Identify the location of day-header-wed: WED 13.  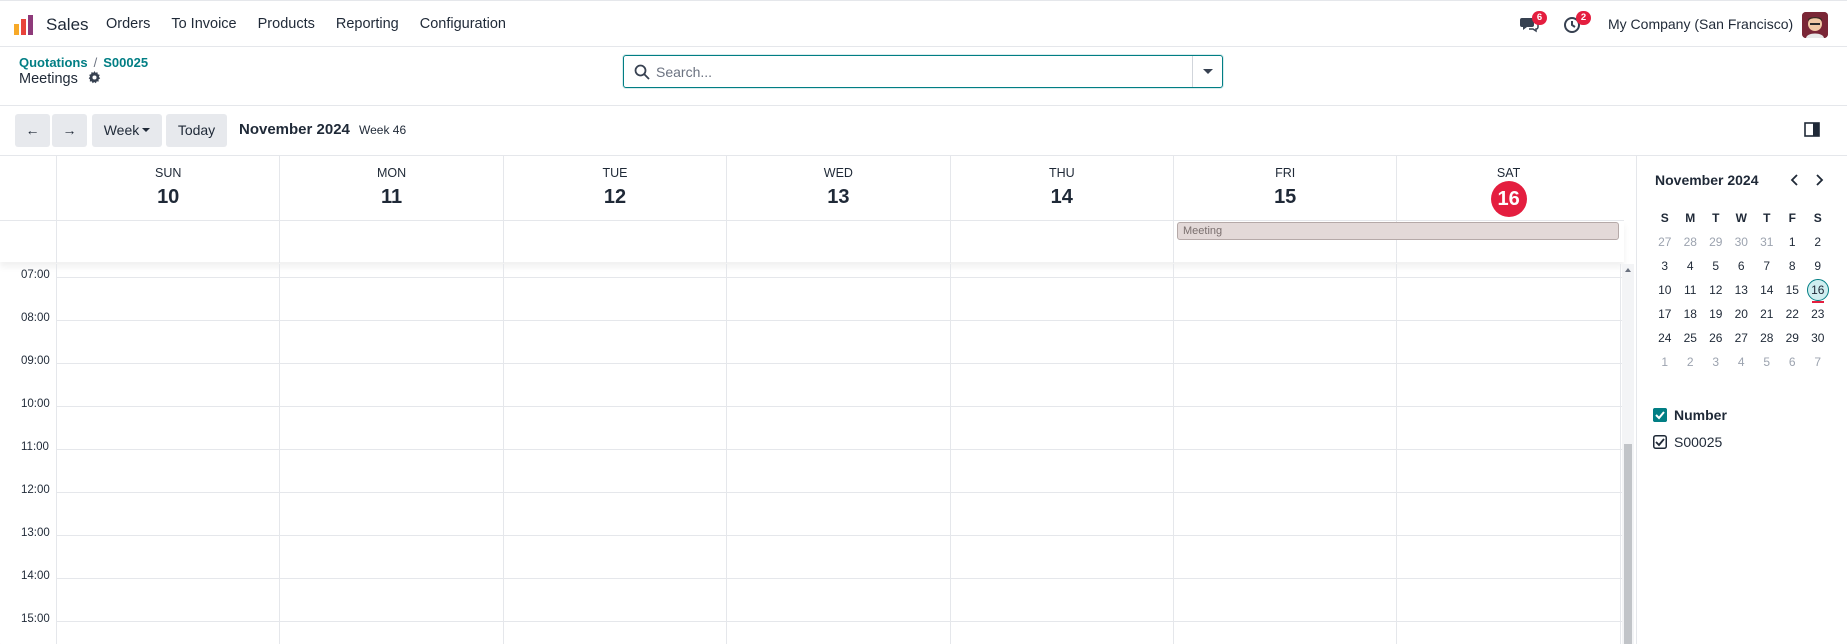
(837, 188).